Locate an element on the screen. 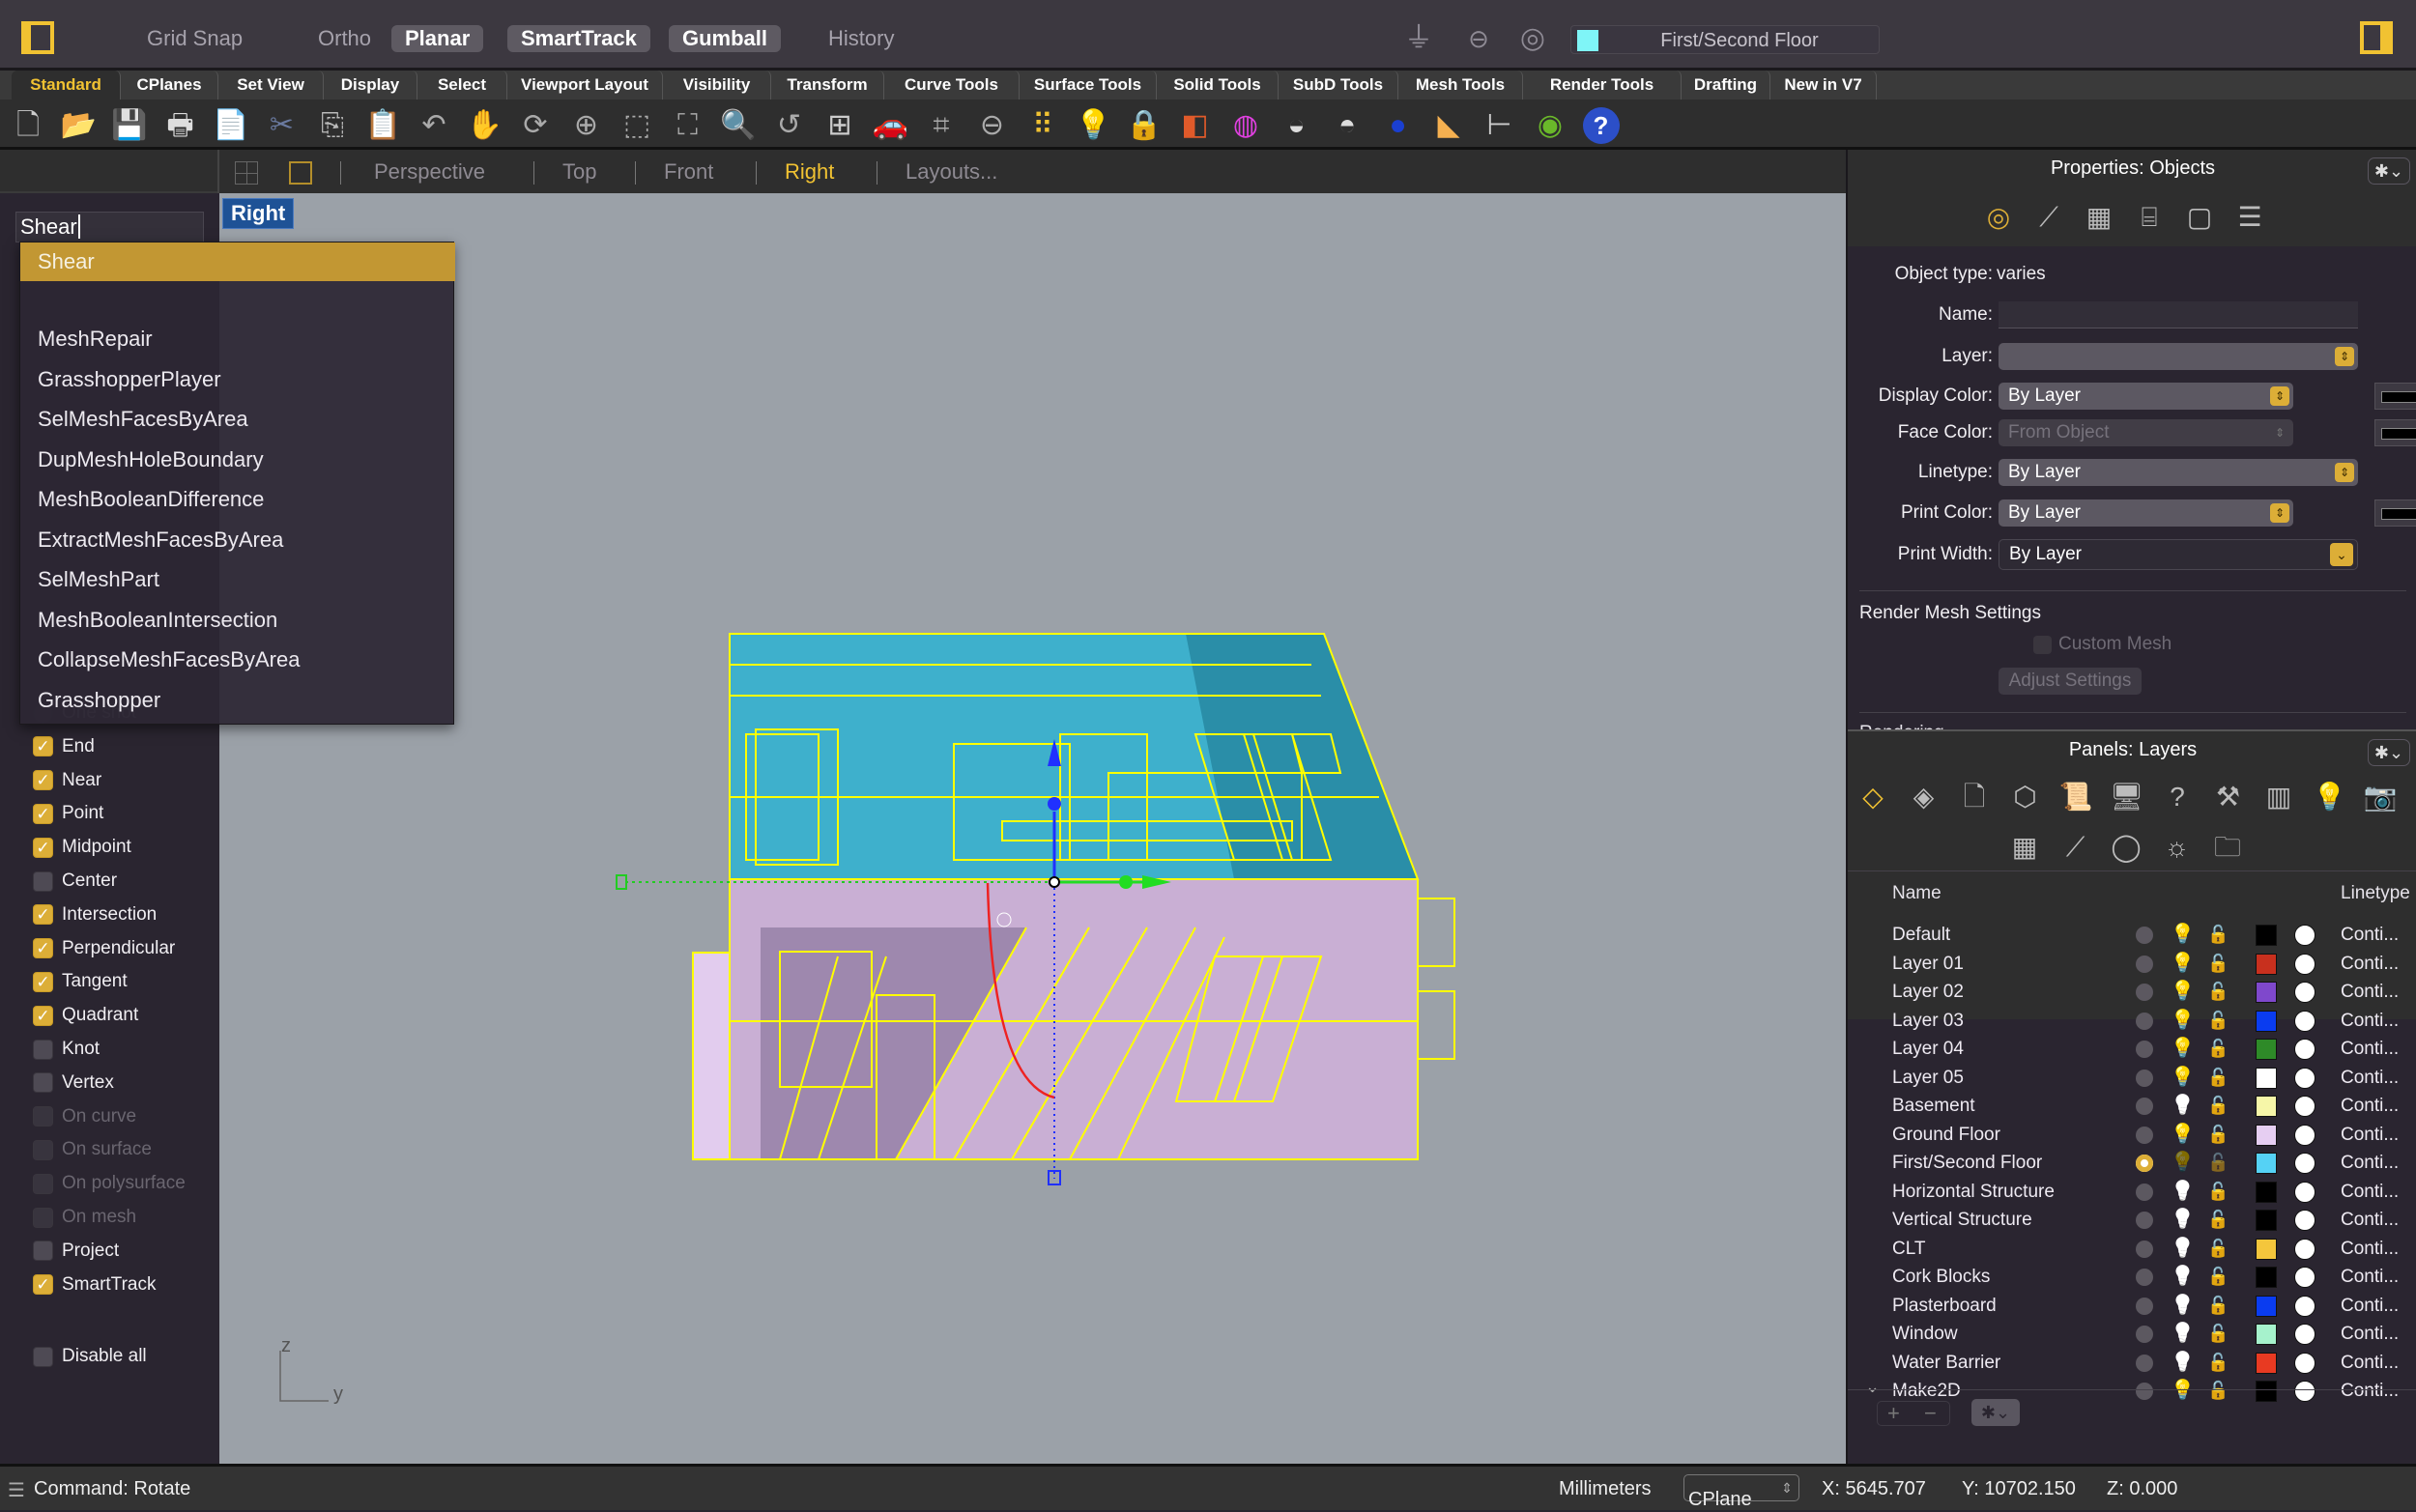 This screenshot has width=2416, height=1512. suggestion-item: Grasshopper is located at coordinates (237, 700).